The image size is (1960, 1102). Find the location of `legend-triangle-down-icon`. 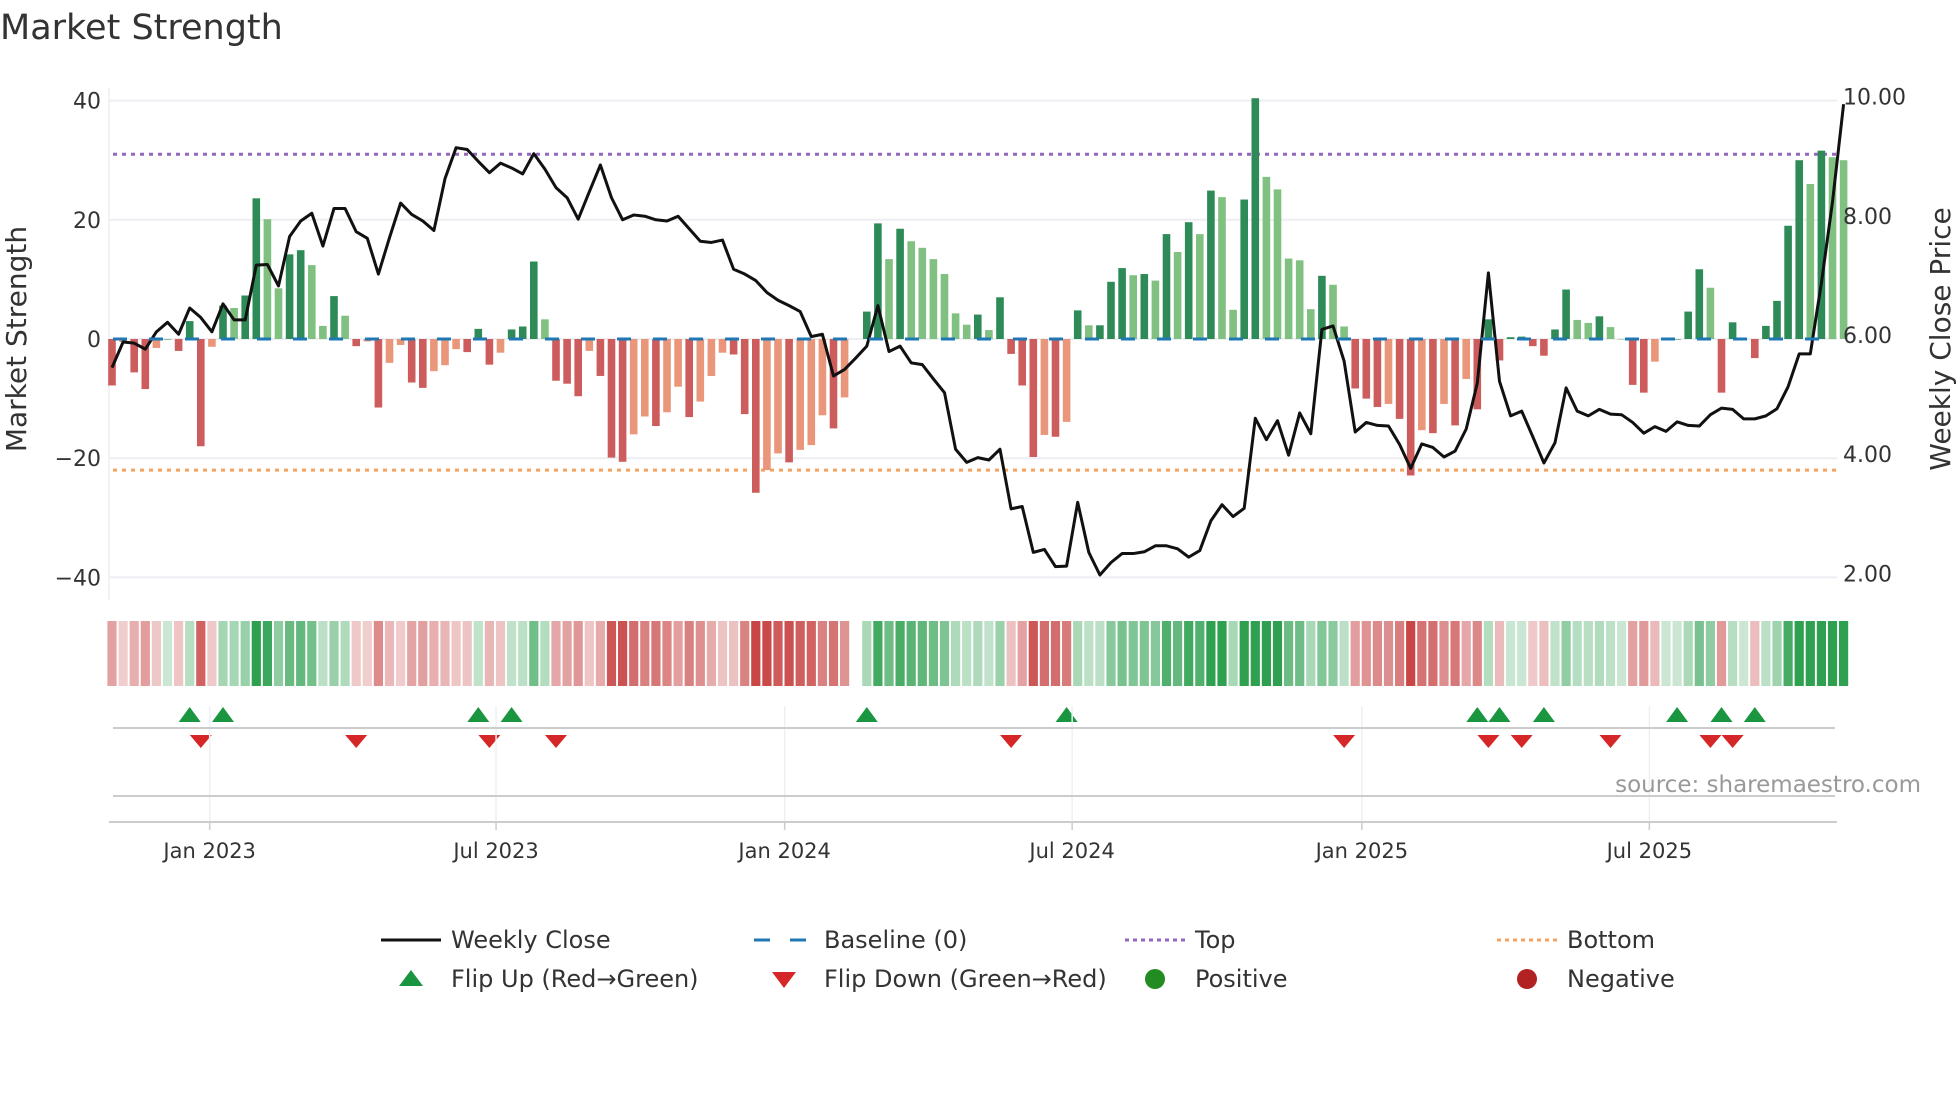

legend-triangle-down-icon is located at coordinates (784, 980).